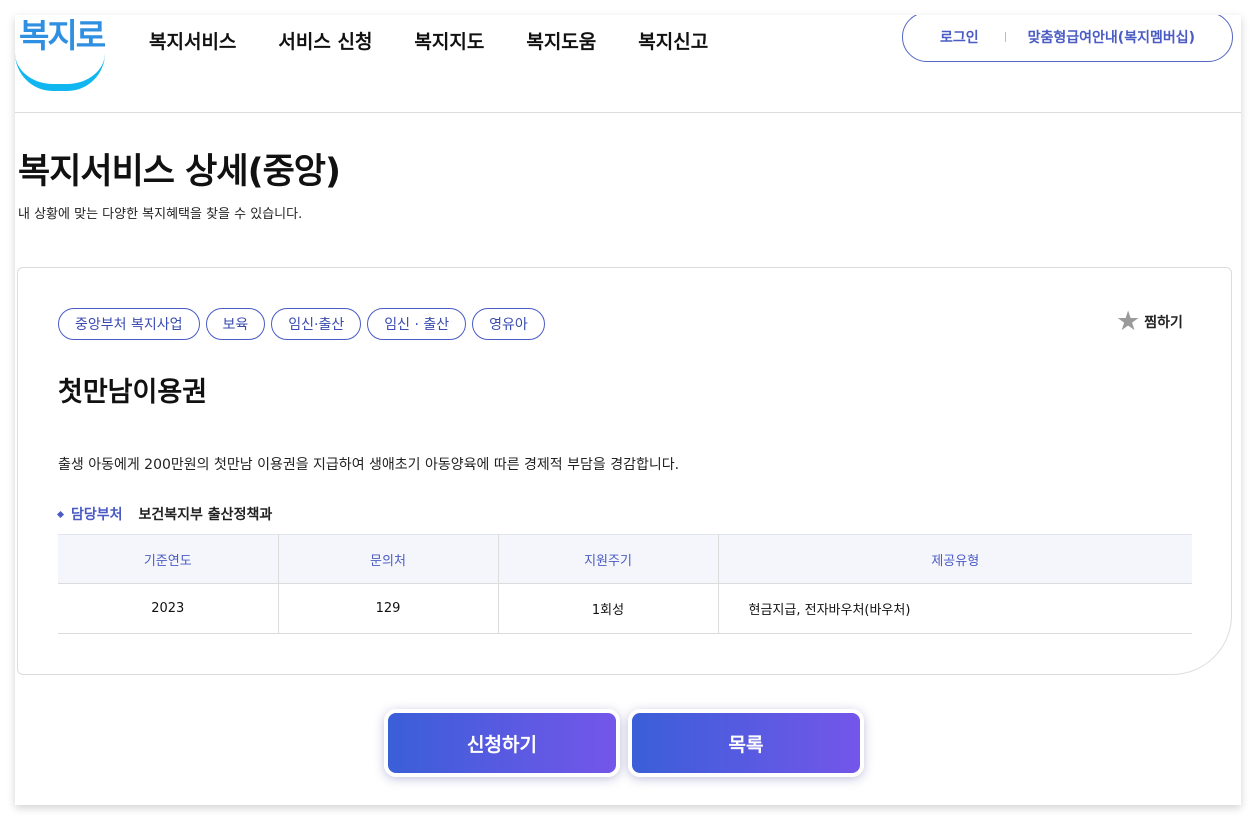 This screenshot has height=820, width=1256. What do you see at coordinates (325, 40) in the screenshot?
I see `nav-service-apply: 서비스 신청` at bounding box center [325, 40].